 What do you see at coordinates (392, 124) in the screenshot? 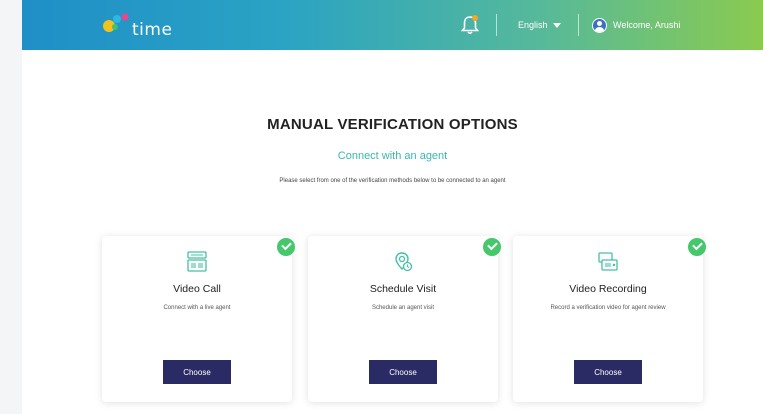
I see `page-title: MANUAL VERIFICATION OPTIONS` at bounding box center [392, 124].